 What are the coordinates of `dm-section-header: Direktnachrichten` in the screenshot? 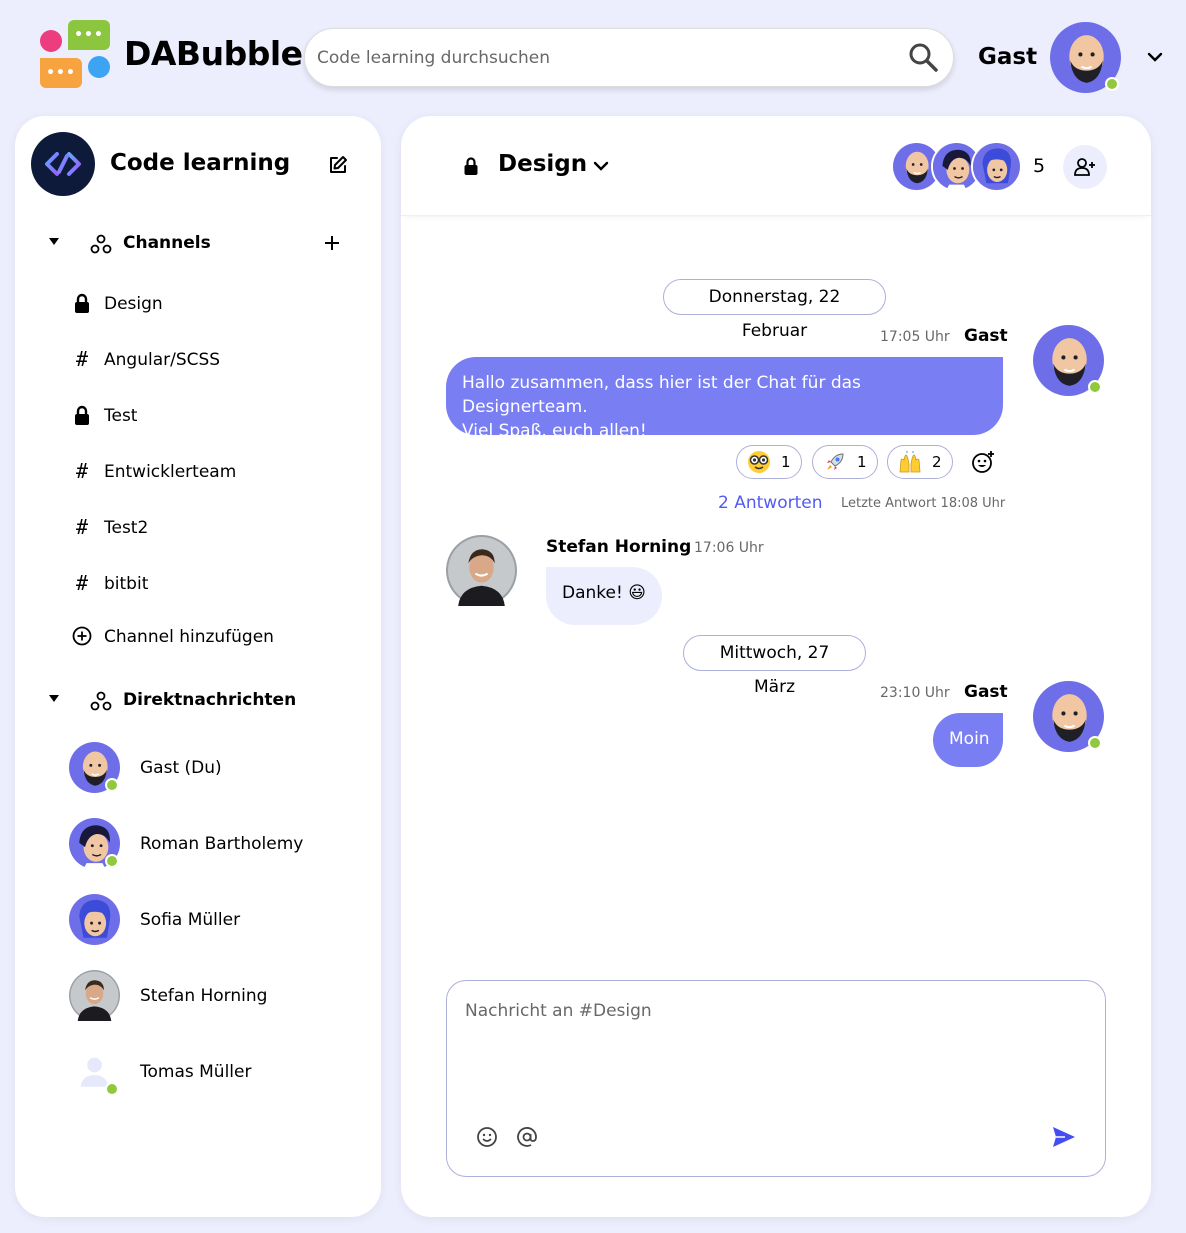 It's located at (198, 701).